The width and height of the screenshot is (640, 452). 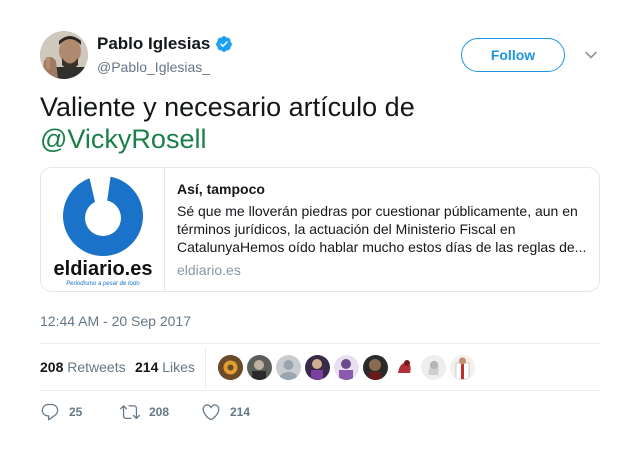 I want to click on author-name: Pablo Iglesias, so click(x=153, y=44).